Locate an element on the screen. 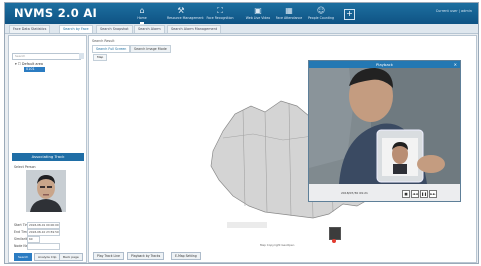 This screenshot has height=266, width=481. analyze-clip-button: Analyze Clip is located at coordinates (47, 257).